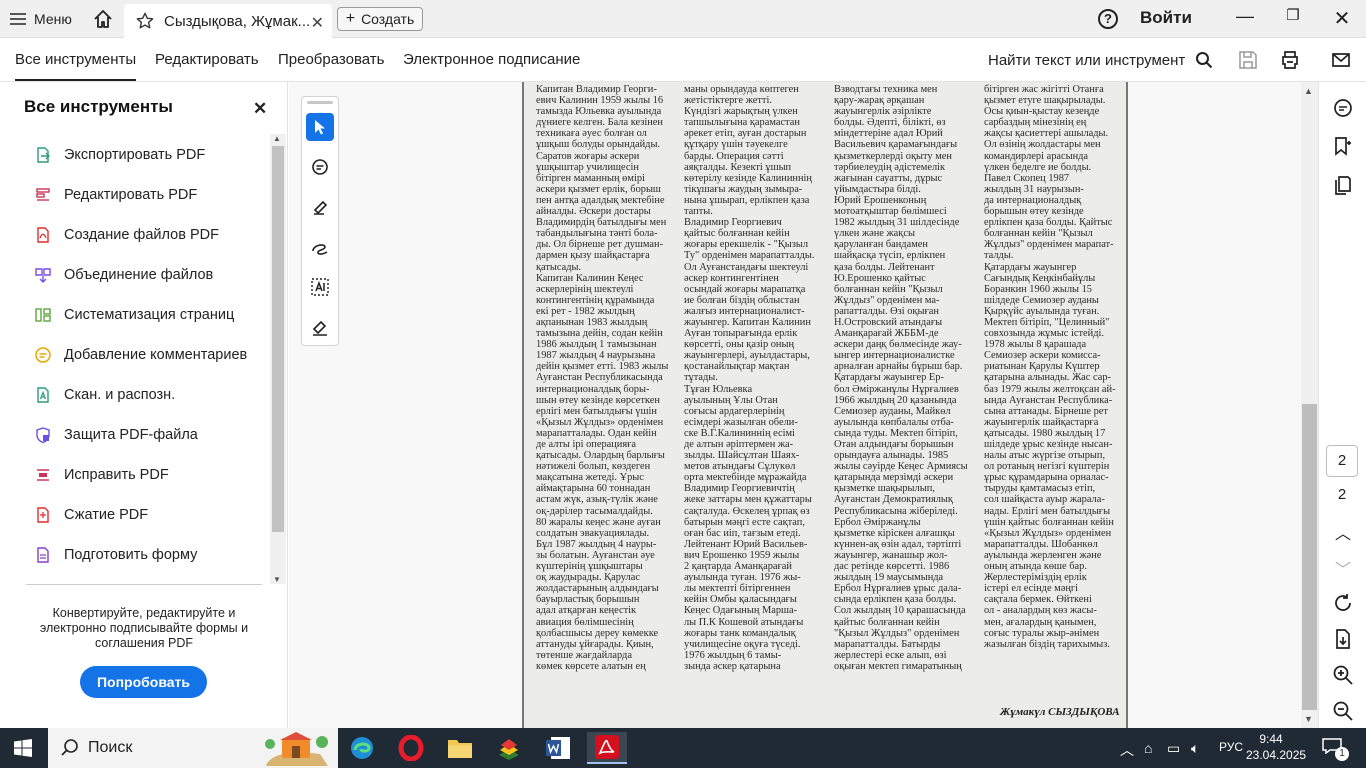  Describe the element at coordinates (116, 475) in the screenshot. I see `sidebar-item-label: Исправить PDF` at that location.